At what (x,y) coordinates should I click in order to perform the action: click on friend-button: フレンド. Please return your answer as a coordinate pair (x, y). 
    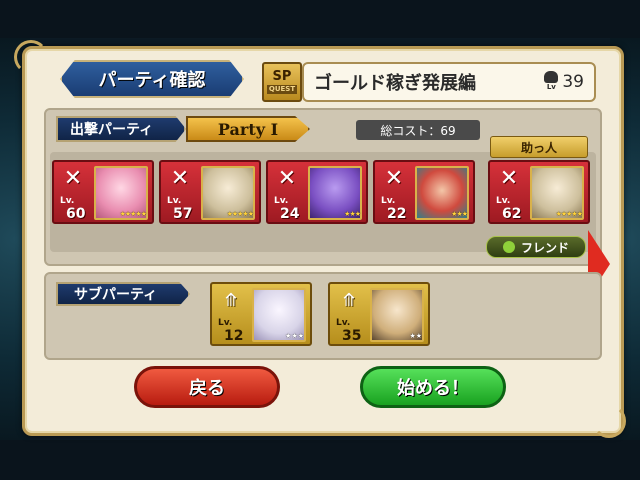
    Looking at the image, I should click on (536, 247).